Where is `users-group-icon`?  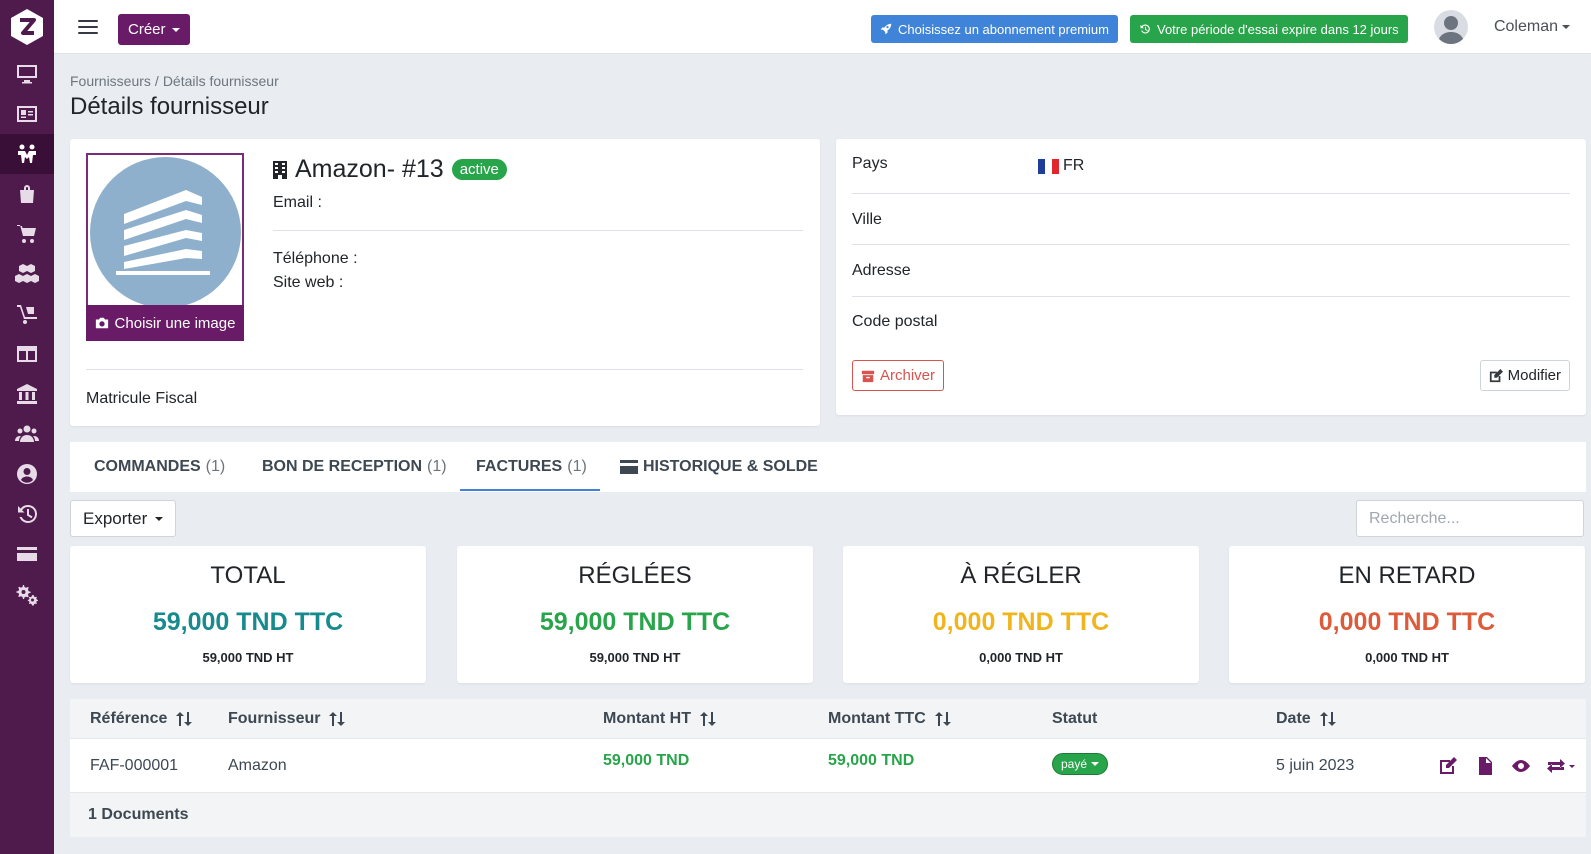 users-group-icon is located at coordinates (27, 434).